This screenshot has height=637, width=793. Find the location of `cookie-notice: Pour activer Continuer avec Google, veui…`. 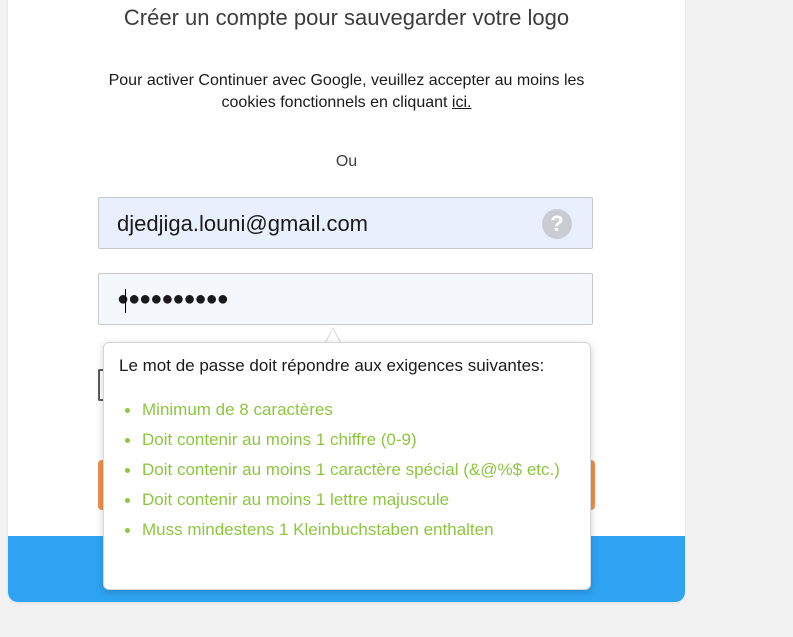

cookie-notice: Pour activer Continuer avec Google, veui… is located at coordinates (346, 92).